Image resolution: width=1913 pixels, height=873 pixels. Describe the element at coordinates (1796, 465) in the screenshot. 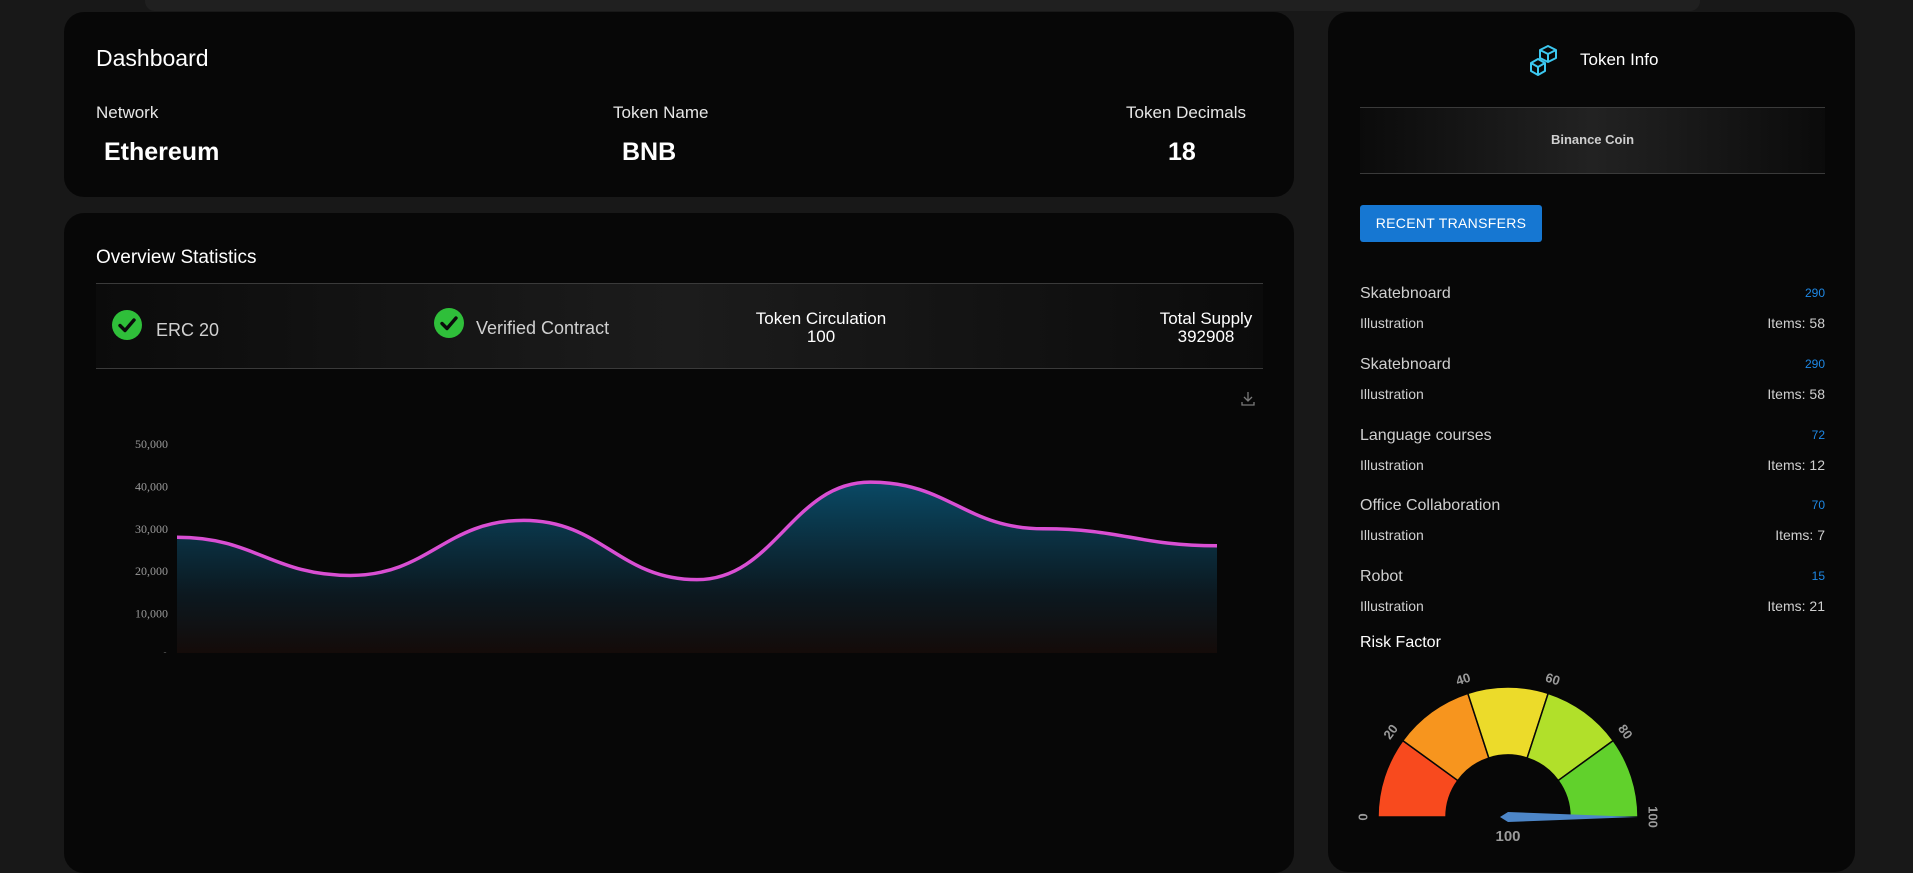

I see `transfer-items-count: Items: 12` at that location.